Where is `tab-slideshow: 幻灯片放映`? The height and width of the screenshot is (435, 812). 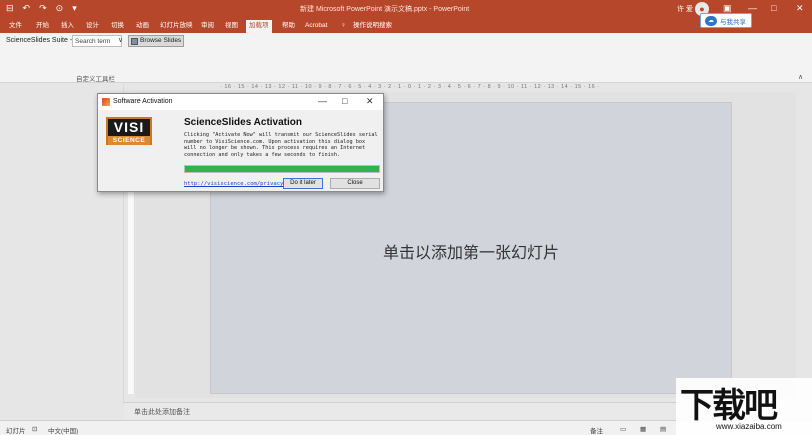
tab-slideshow: 幻灯片放映 is located at coordinates (176, 26).